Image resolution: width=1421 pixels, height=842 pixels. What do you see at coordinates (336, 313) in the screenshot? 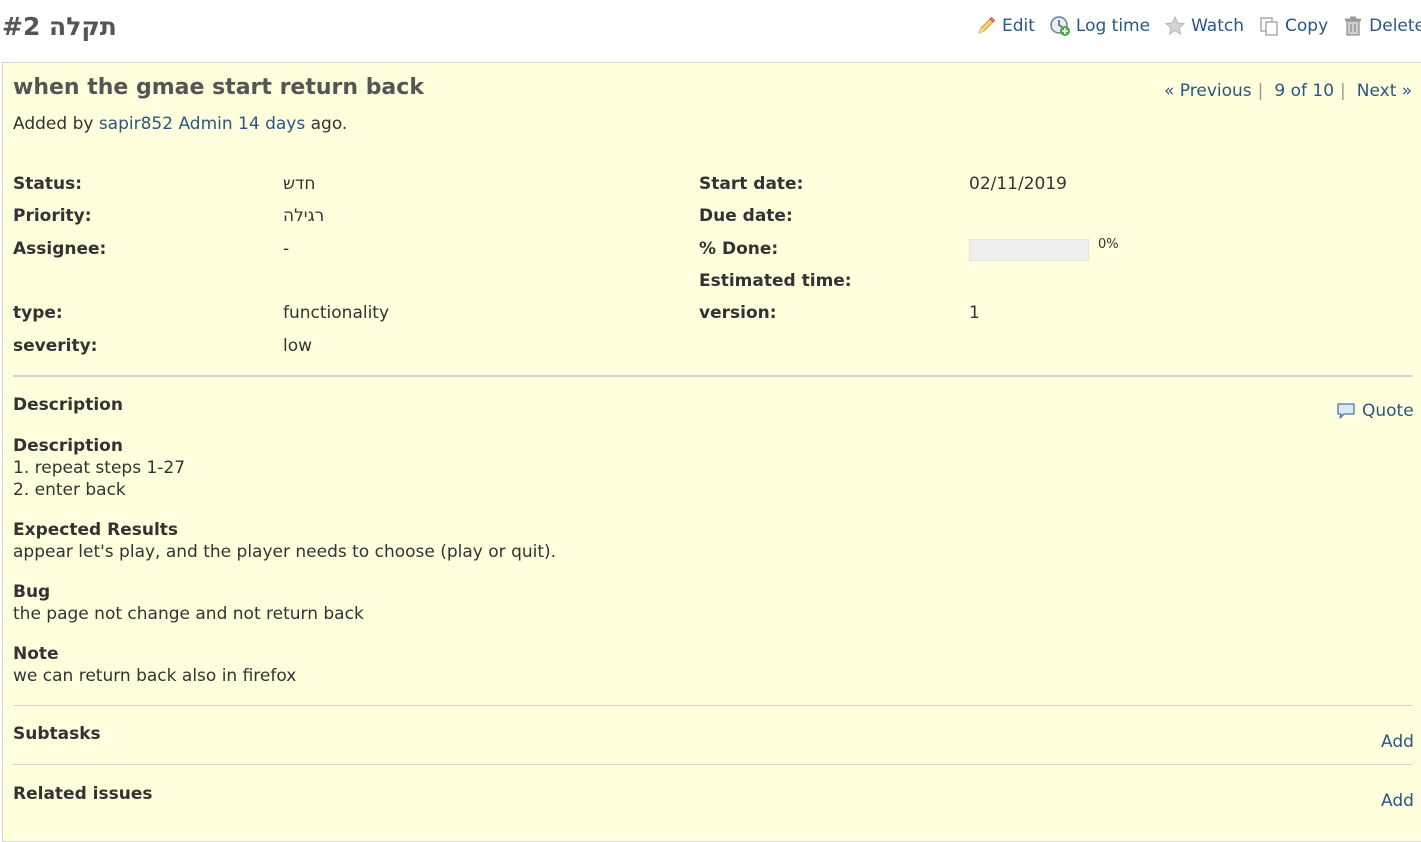
I see `type-value: functionality` at bounding box center [336, 313].